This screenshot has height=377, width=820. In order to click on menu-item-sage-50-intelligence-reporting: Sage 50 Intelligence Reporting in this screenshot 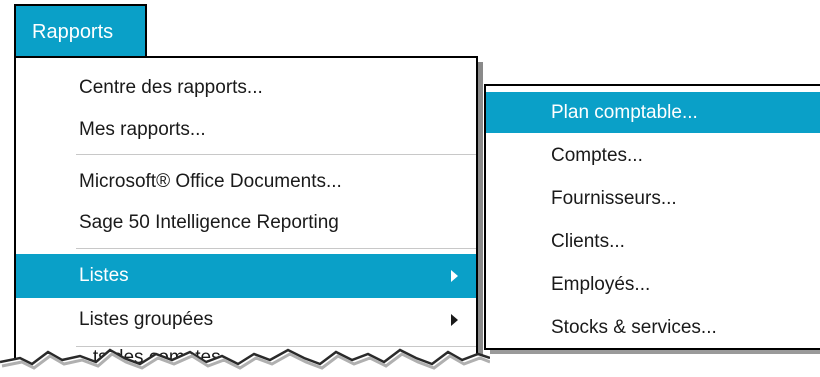, I will do `click(246, 223)`.